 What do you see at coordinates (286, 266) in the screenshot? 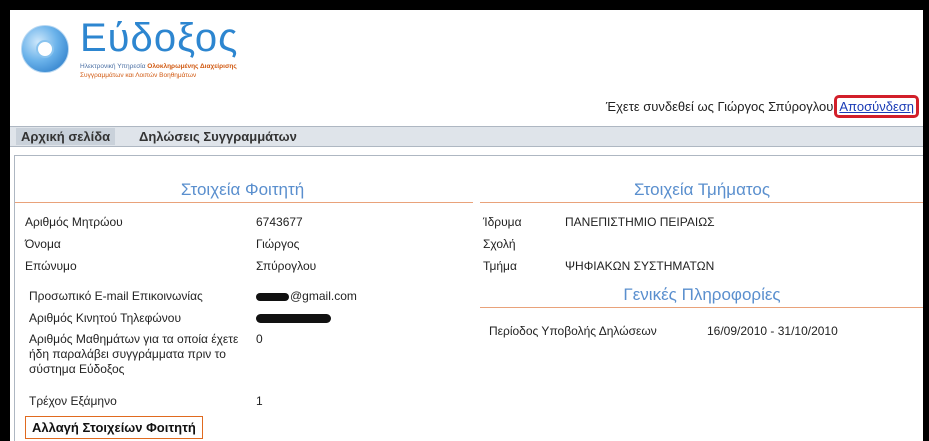
I see `last-name-value: Σπύρογλου` at bounding box center [286, 266].